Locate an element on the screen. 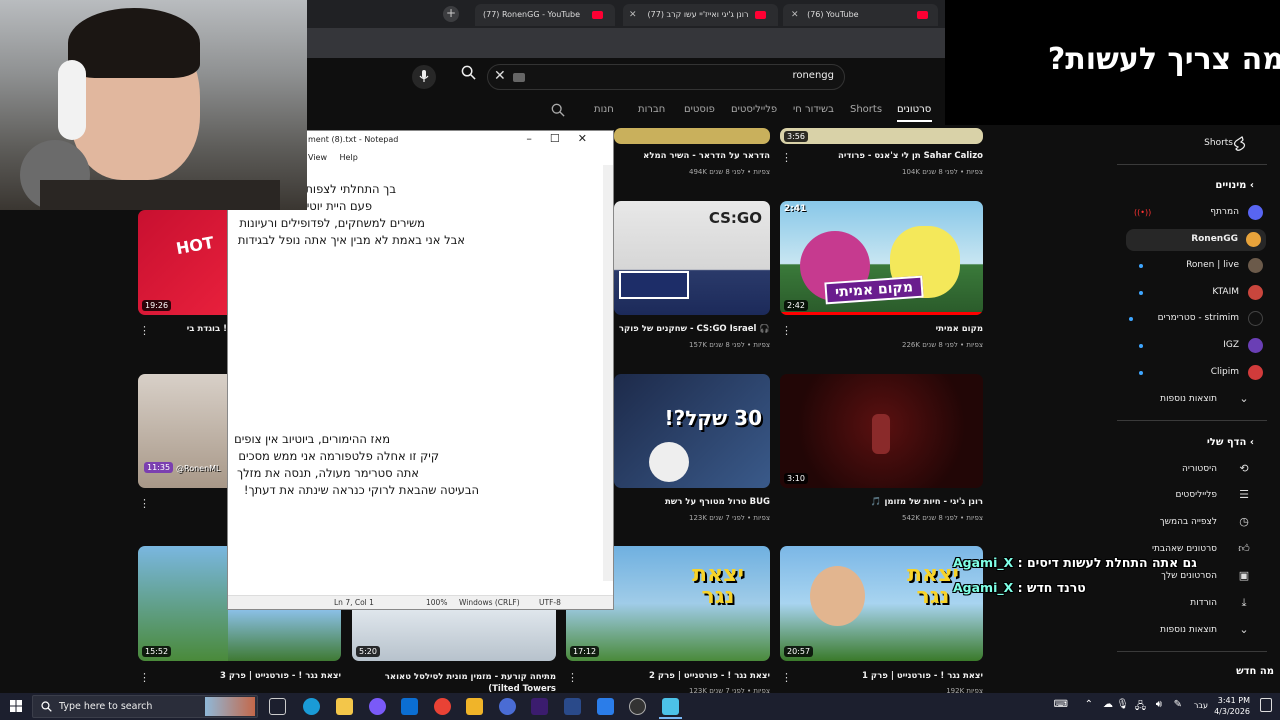 Image resolution: width=1280 pixels, height=720 pixels. sidebar-item-ronen-live: Ronen | live is located at coordinates (1192, 266).